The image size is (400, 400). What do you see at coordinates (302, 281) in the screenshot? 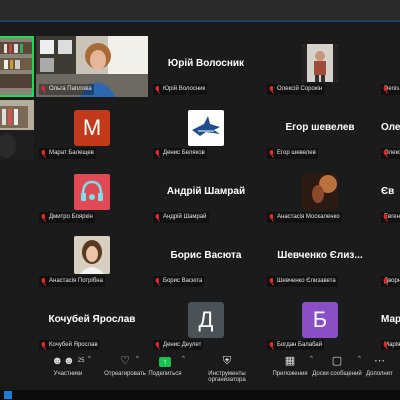
I see `participant-name-label: Шевченко Єлизавета` at bounding box center [302, 281].